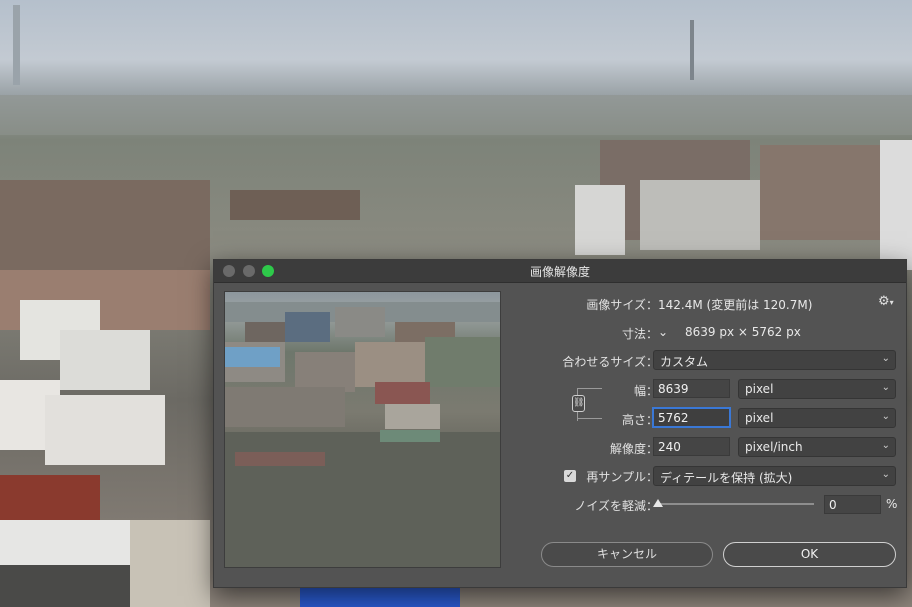 The image size is (912, 607). I want to click on fit-to-select: カスタム ⌄, so click(774, 360).